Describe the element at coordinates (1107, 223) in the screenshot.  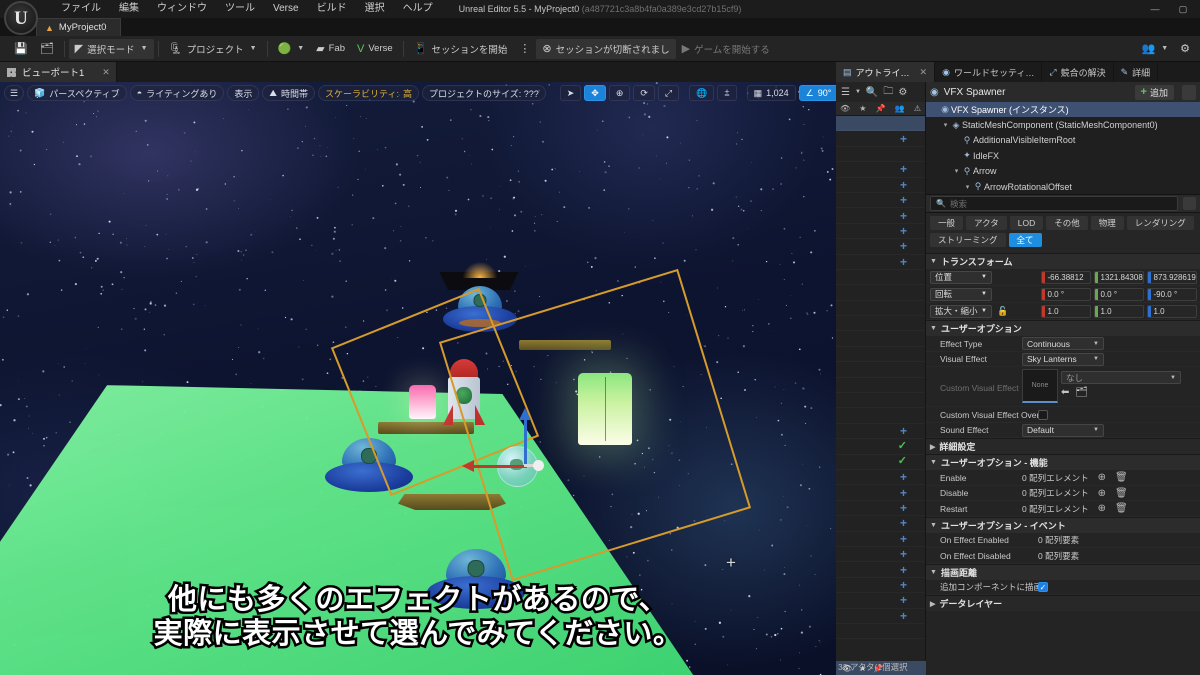
I see `filter-chip: 物理` at that location.